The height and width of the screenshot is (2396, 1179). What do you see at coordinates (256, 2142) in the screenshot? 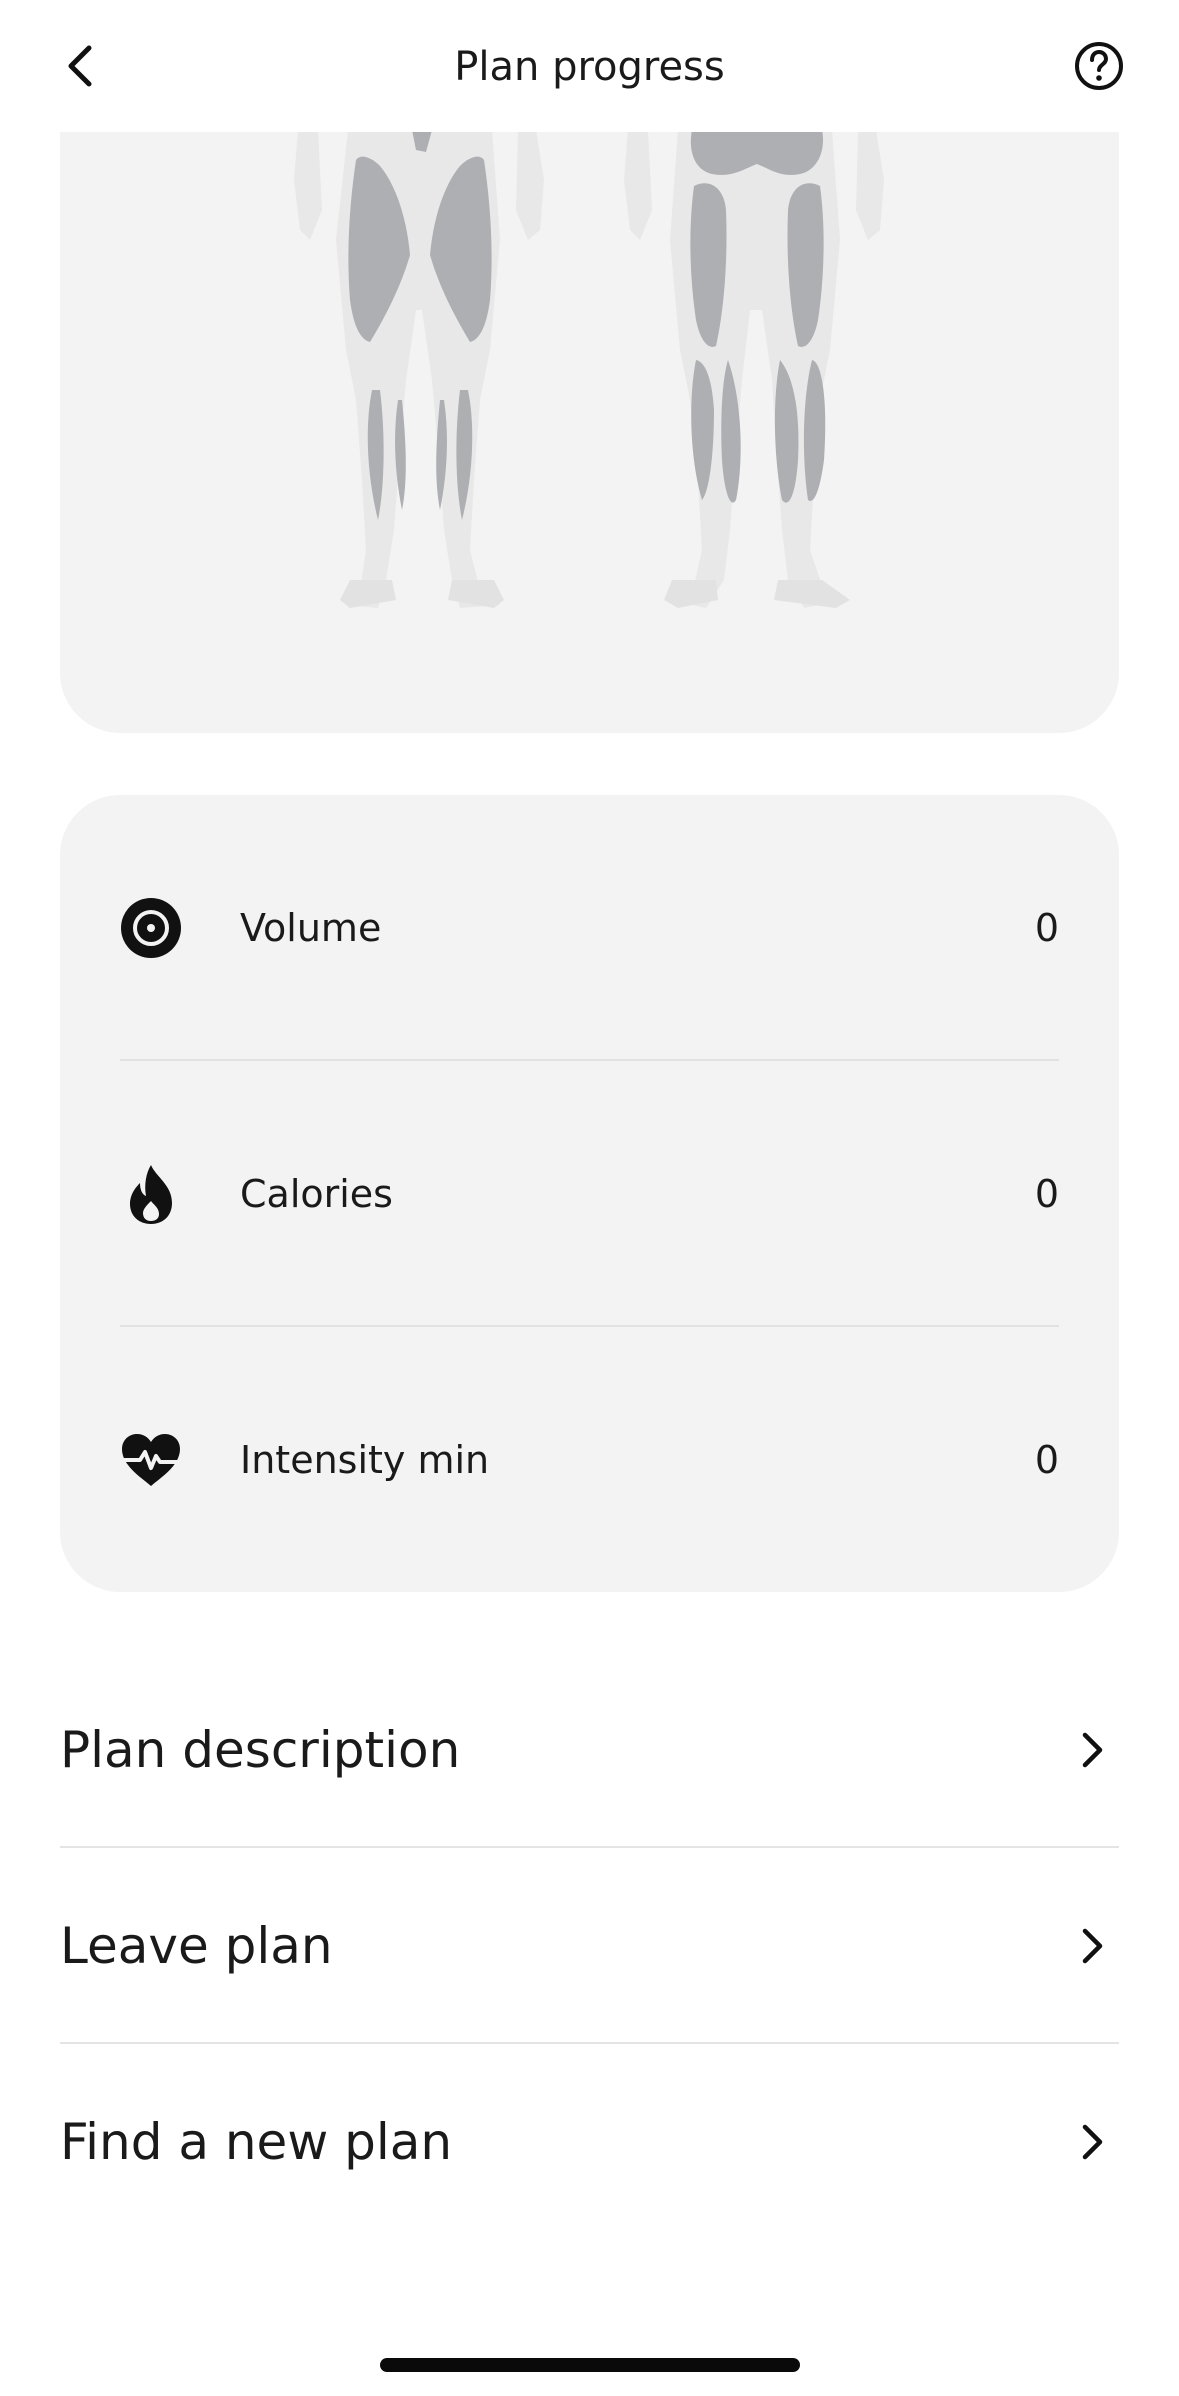
I see `menu-item-label: Find a new plan` at bounding box center [256, 2142].